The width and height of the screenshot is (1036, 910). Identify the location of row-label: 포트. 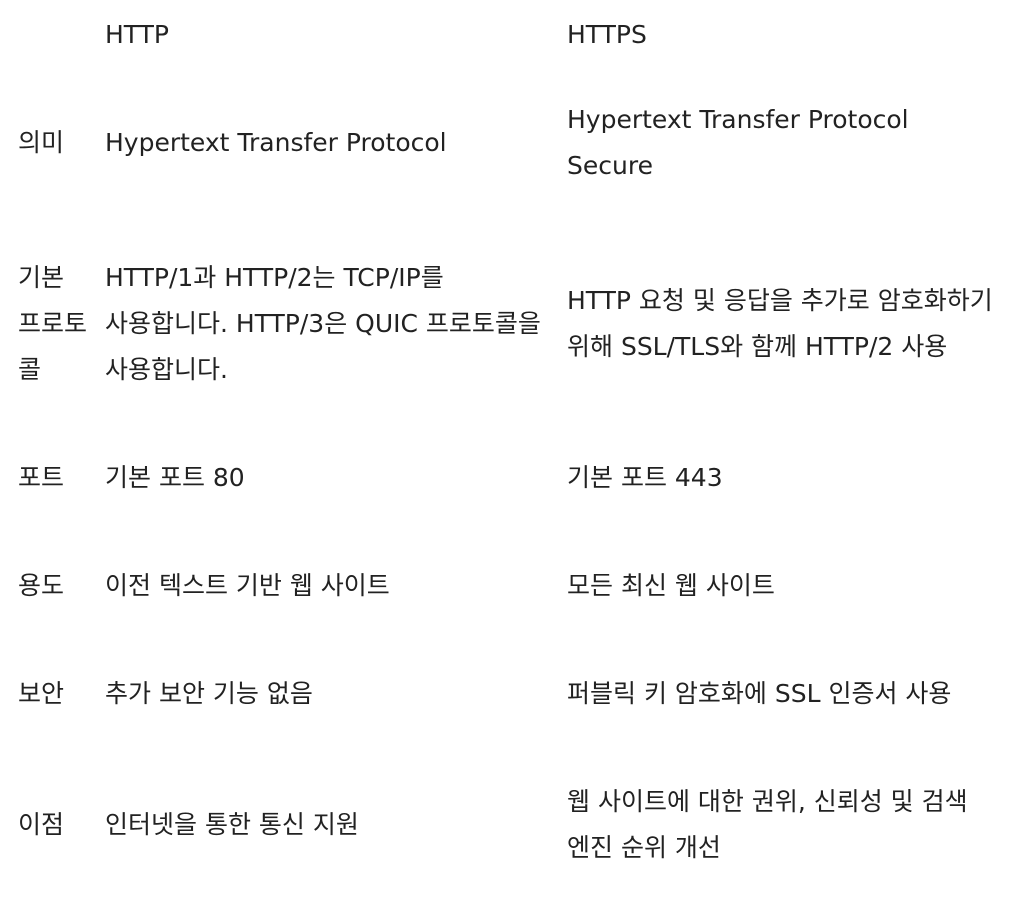
(41, 477).